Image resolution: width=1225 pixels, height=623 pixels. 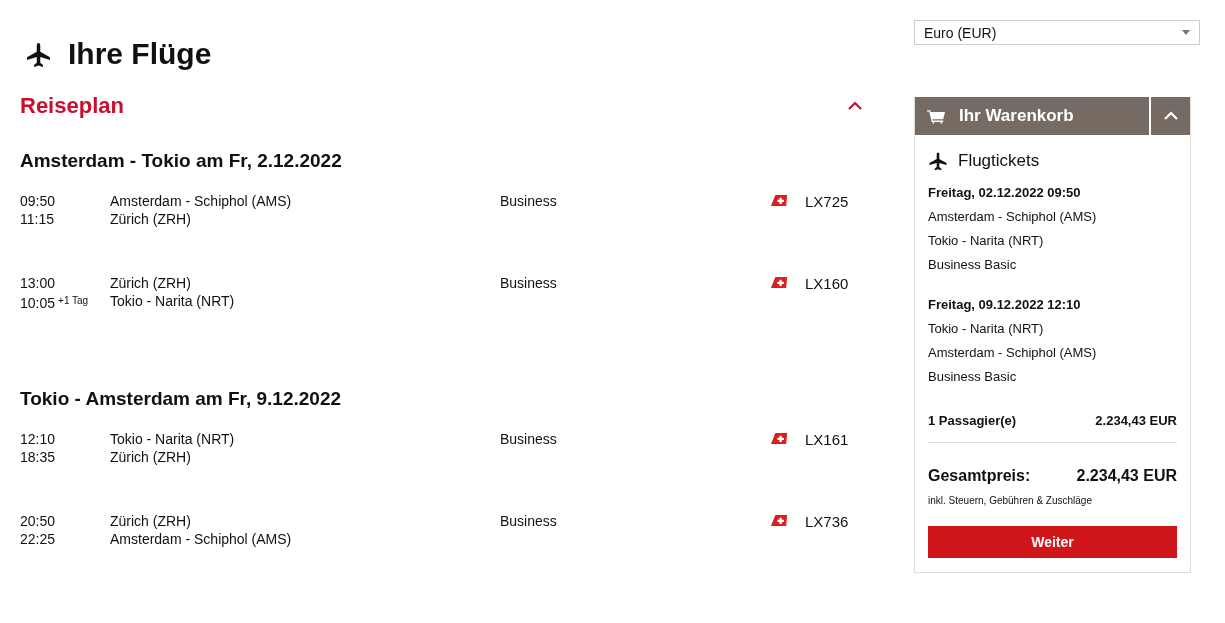 I want to click on flight-number: LX160, so click(x=827, y=284).